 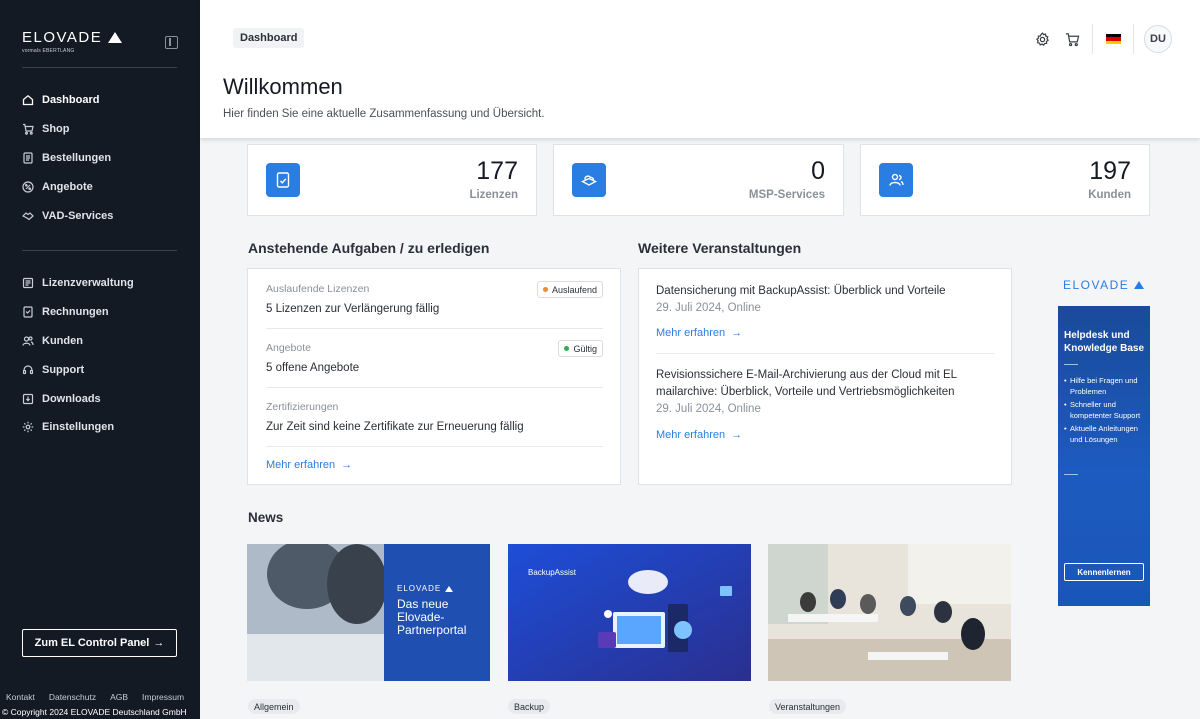 What do you see at coordinates (102, 398) in the screenshot?
I see `sidebar-item-downloads: Downloads` at bounding box center [102, 398].